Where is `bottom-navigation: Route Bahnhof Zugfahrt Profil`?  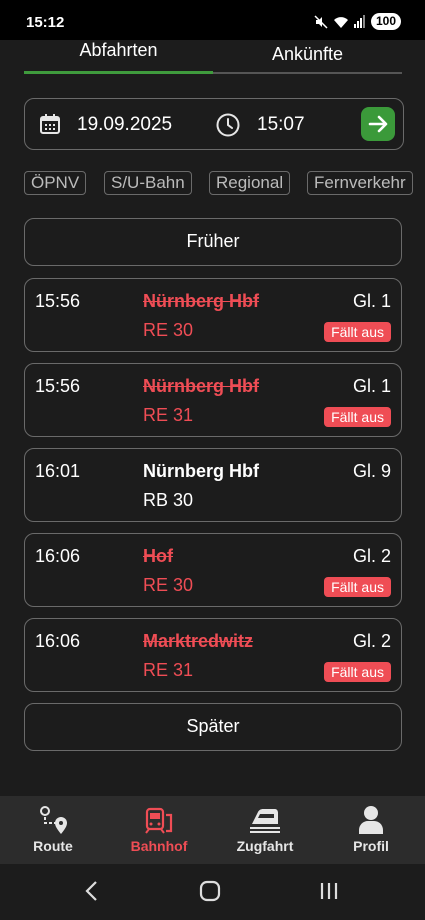
bottom-navigation: Route Bahnhof Zugfahrt Profil is located at coordinates (212, 830).